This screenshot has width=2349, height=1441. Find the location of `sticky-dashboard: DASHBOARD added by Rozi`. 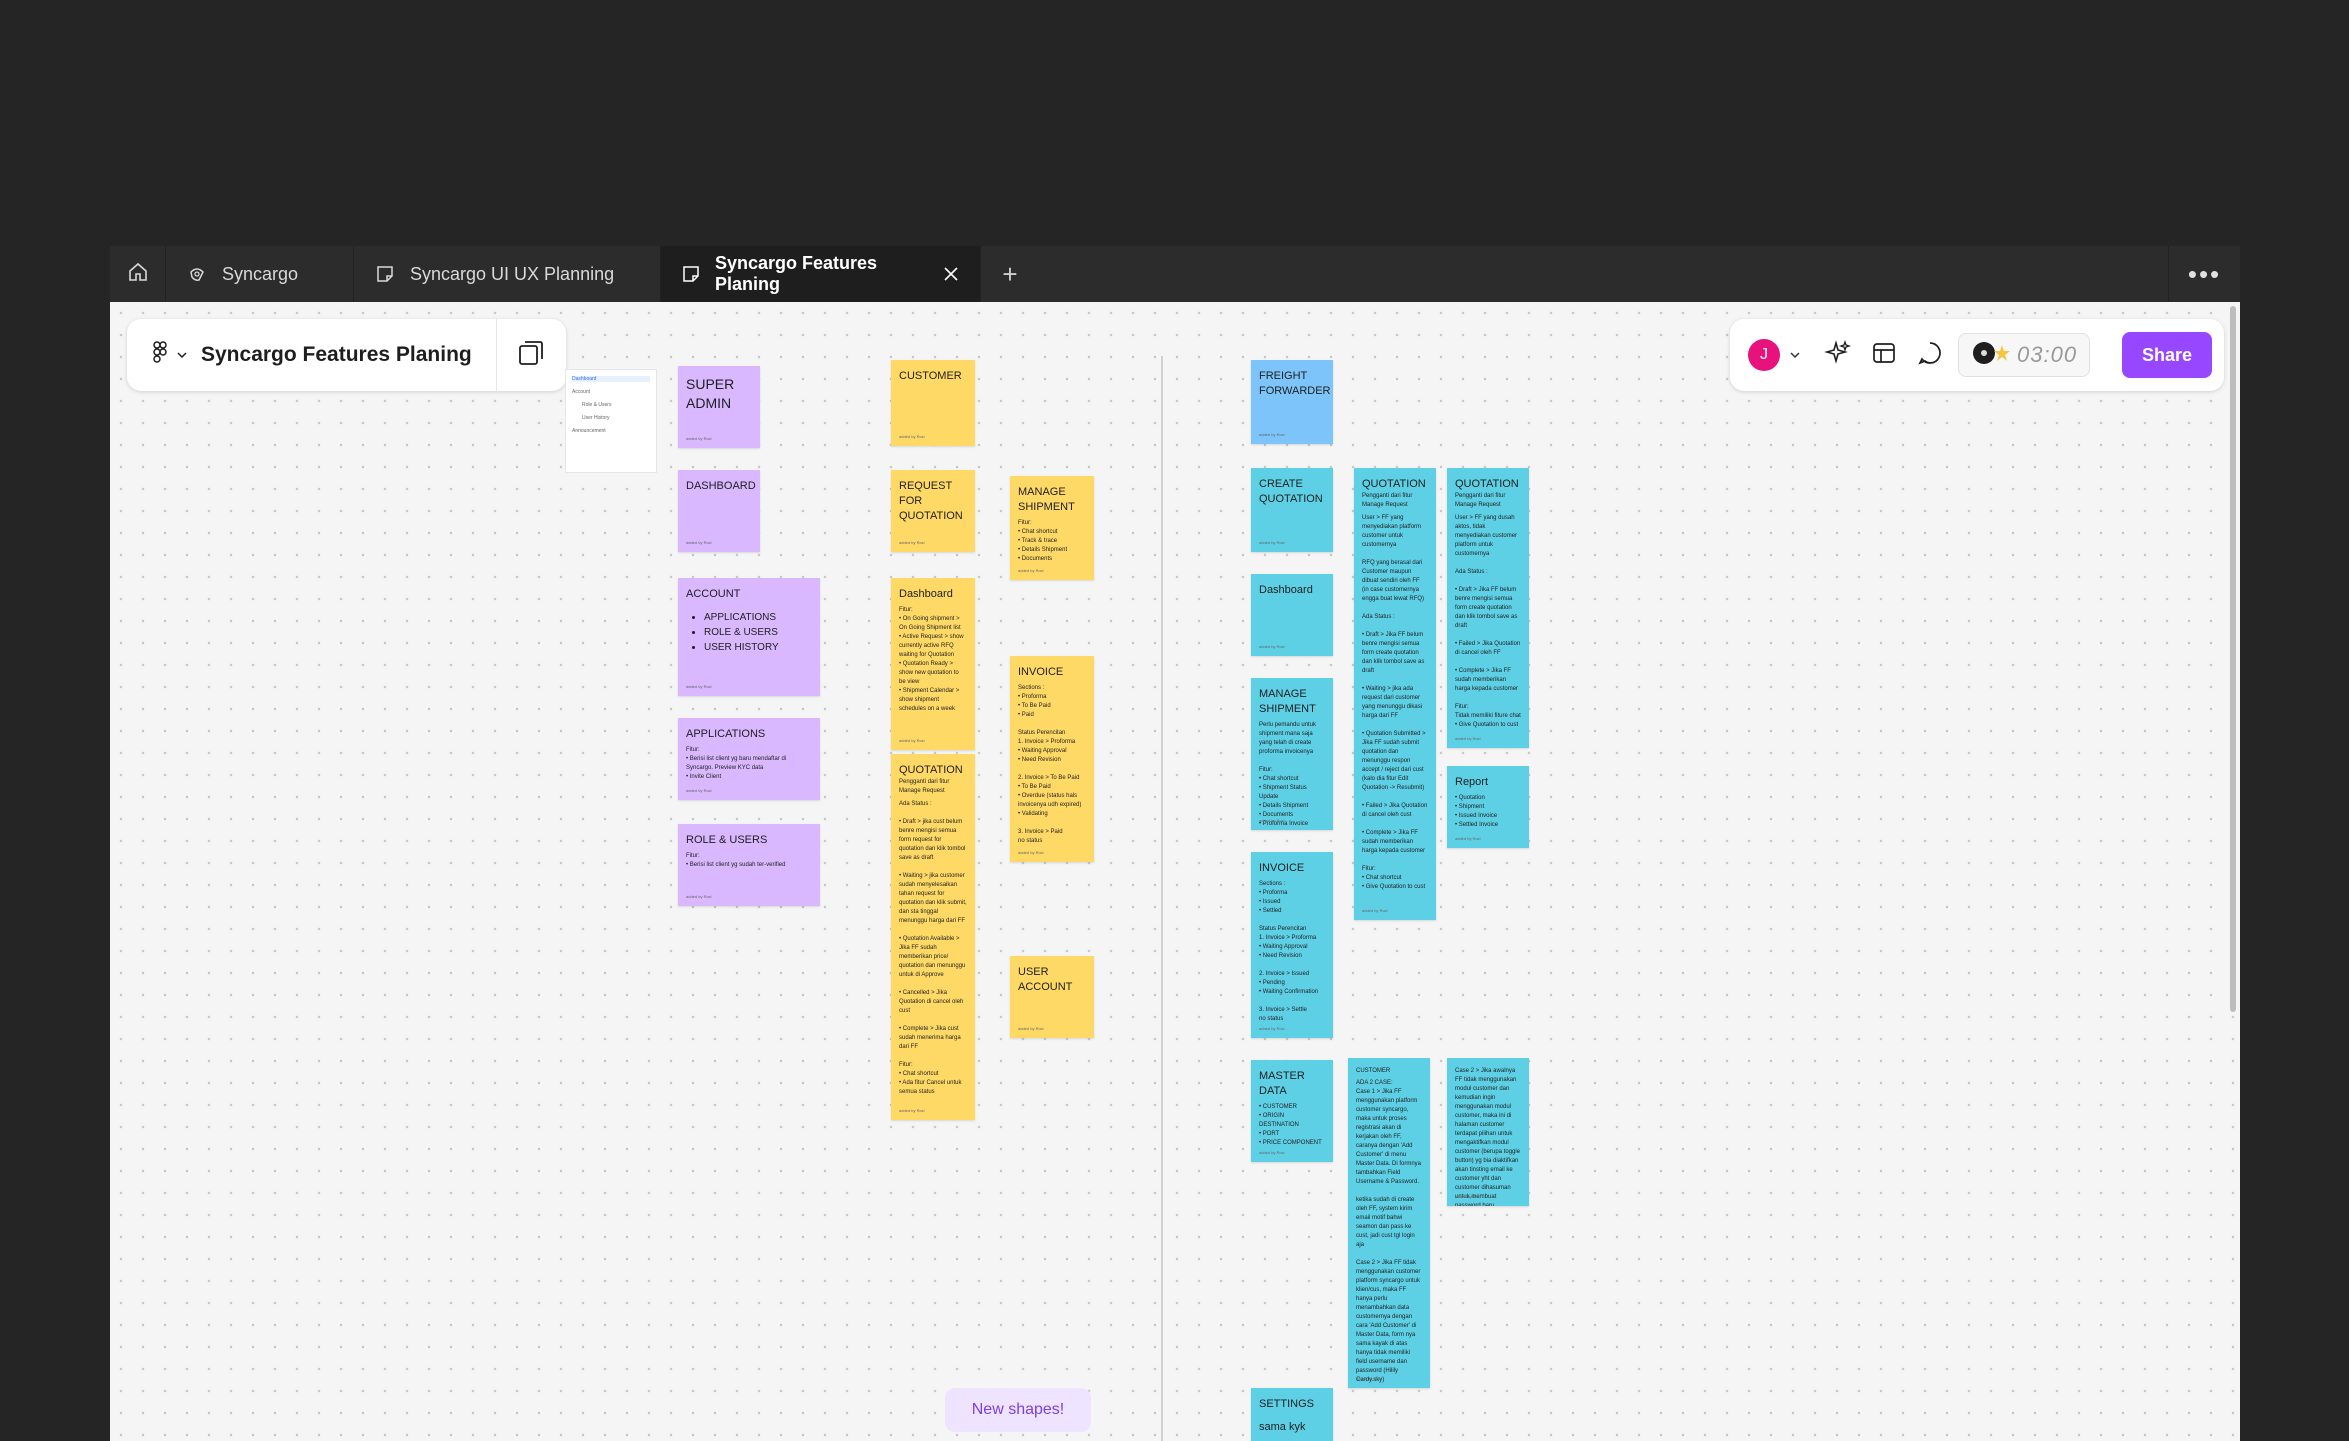

sticky-dashboard: DASHBOARD added by Rozi is located at coordinates (719, 511).